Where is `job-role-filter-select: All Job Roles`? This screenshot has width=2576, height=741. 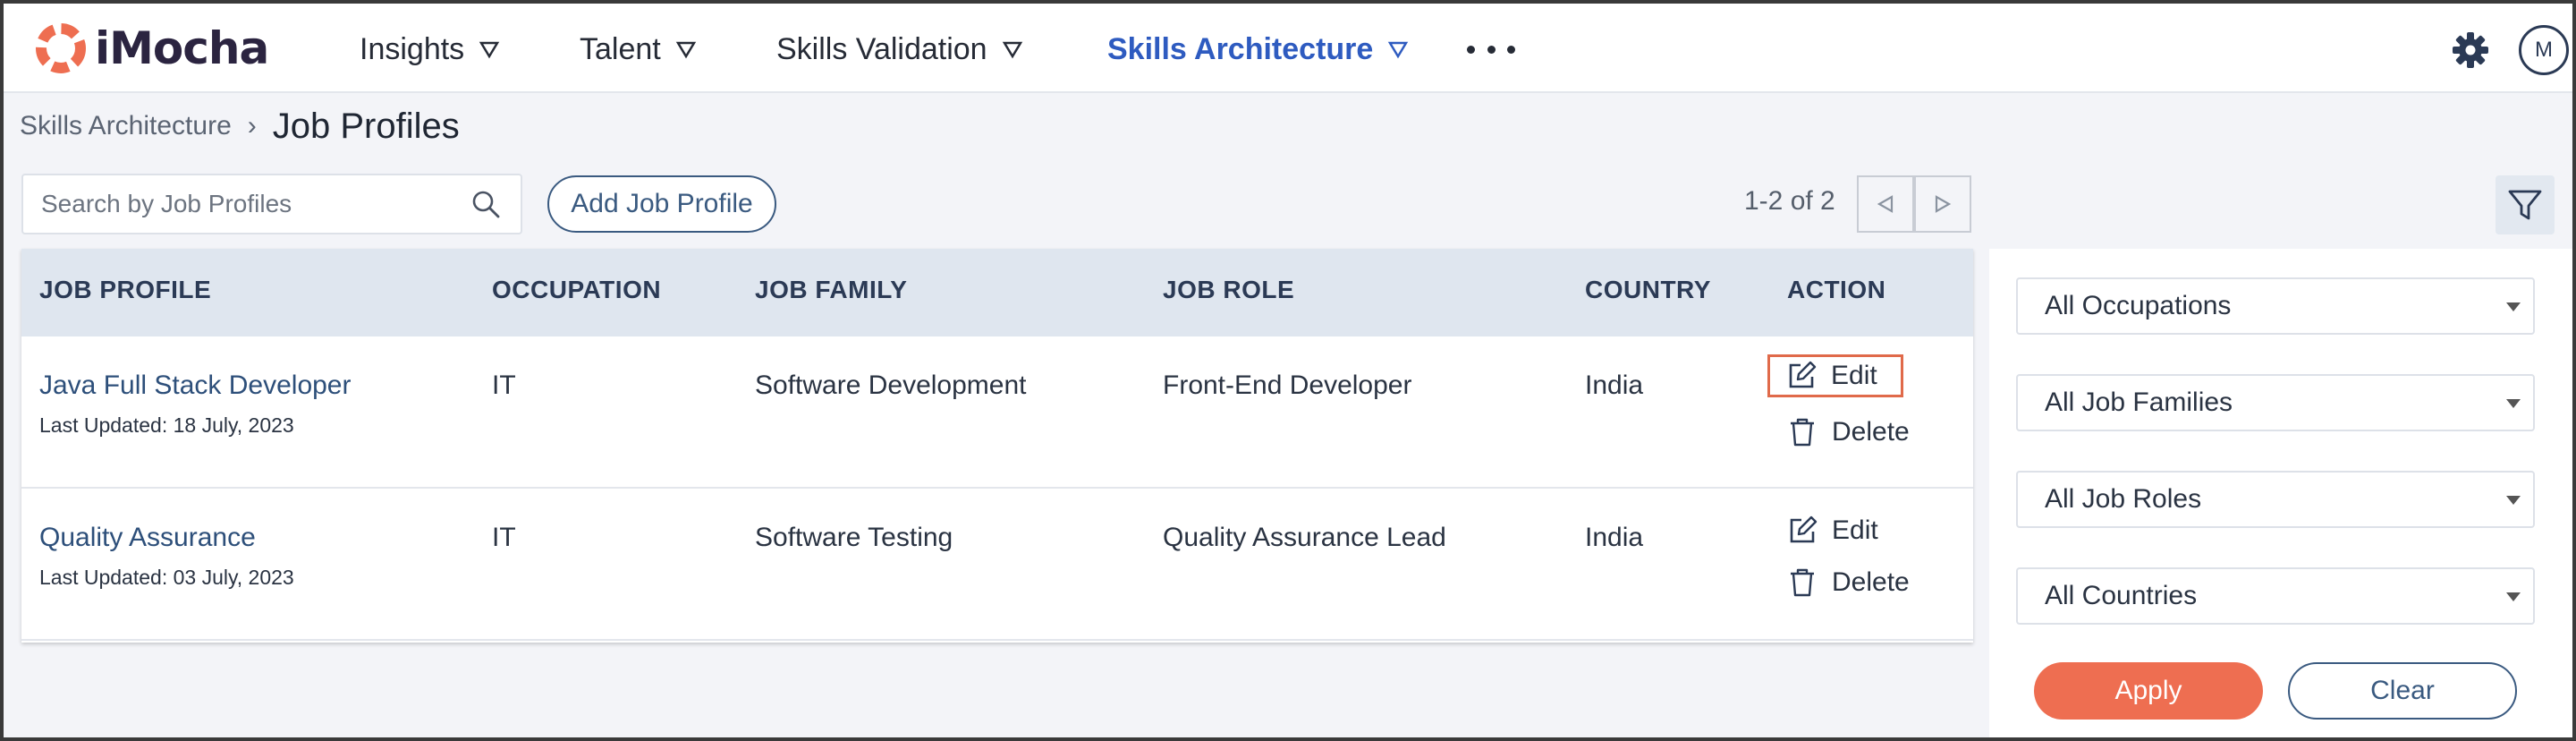 job-role-filter-select: All Job Roles is located at coordinates (2275, 499).